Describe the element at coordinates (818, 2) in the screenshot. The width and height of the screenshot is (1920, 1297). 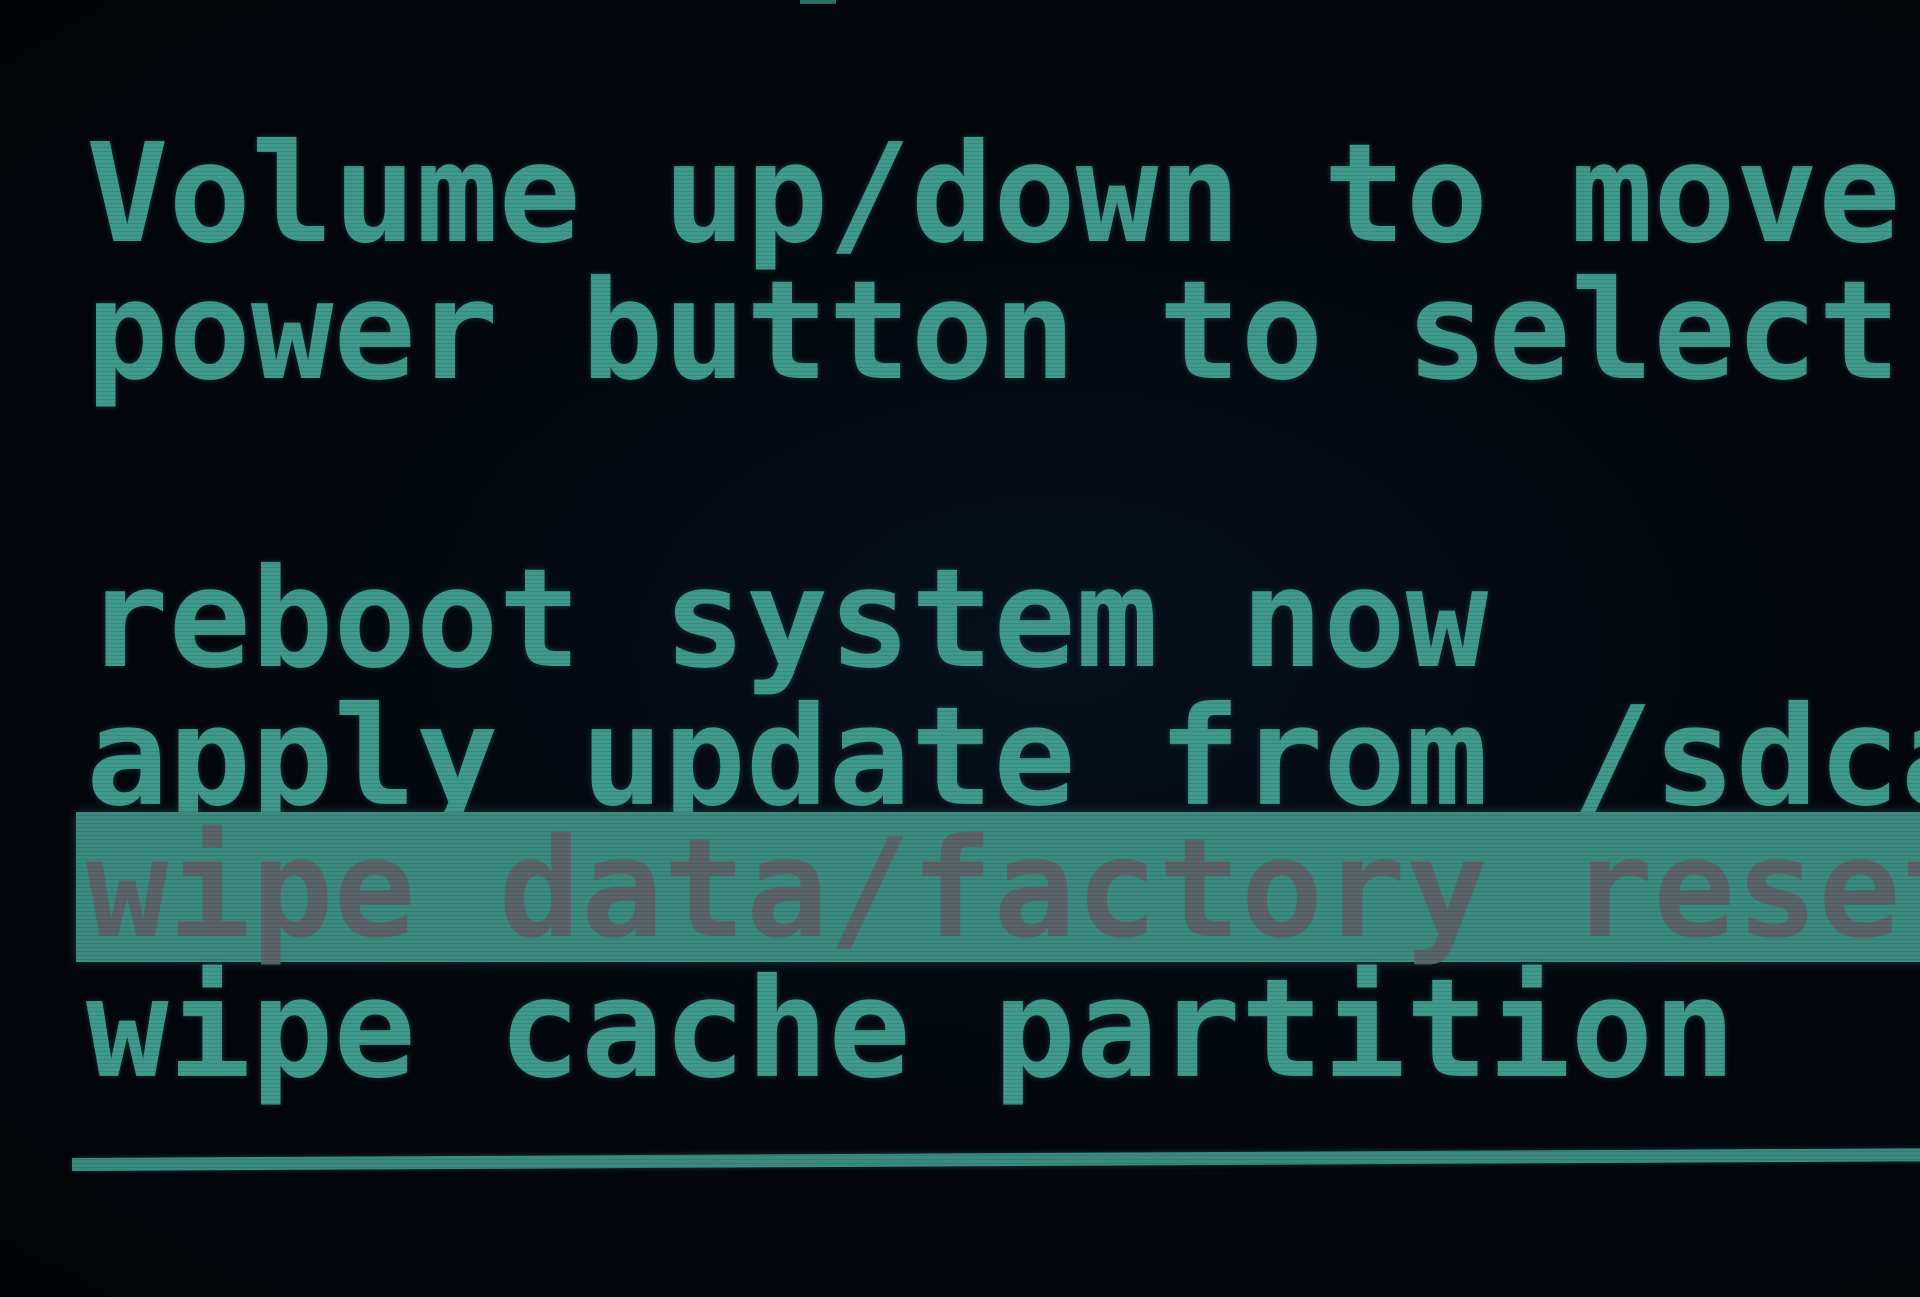
I see `partial-text-fragment` at that location.